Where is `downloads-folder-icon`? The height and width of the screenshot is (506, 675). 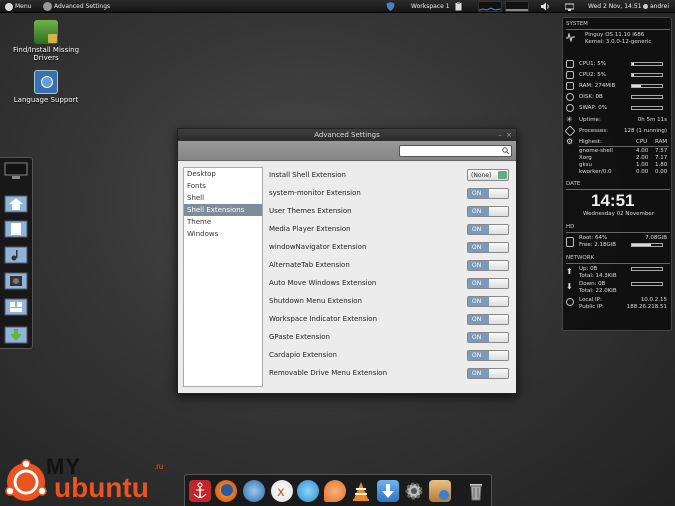 downloads-folder-icon is located at coordinates (16, 334).